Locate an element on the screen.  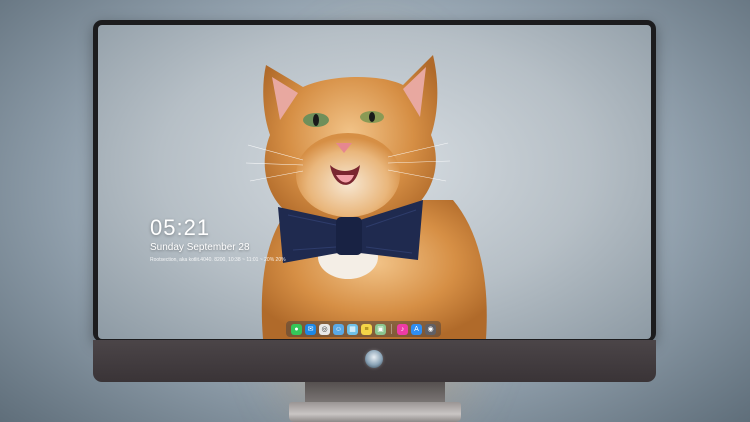
safari-icon: ◎ is located at coordinates (324, 329).